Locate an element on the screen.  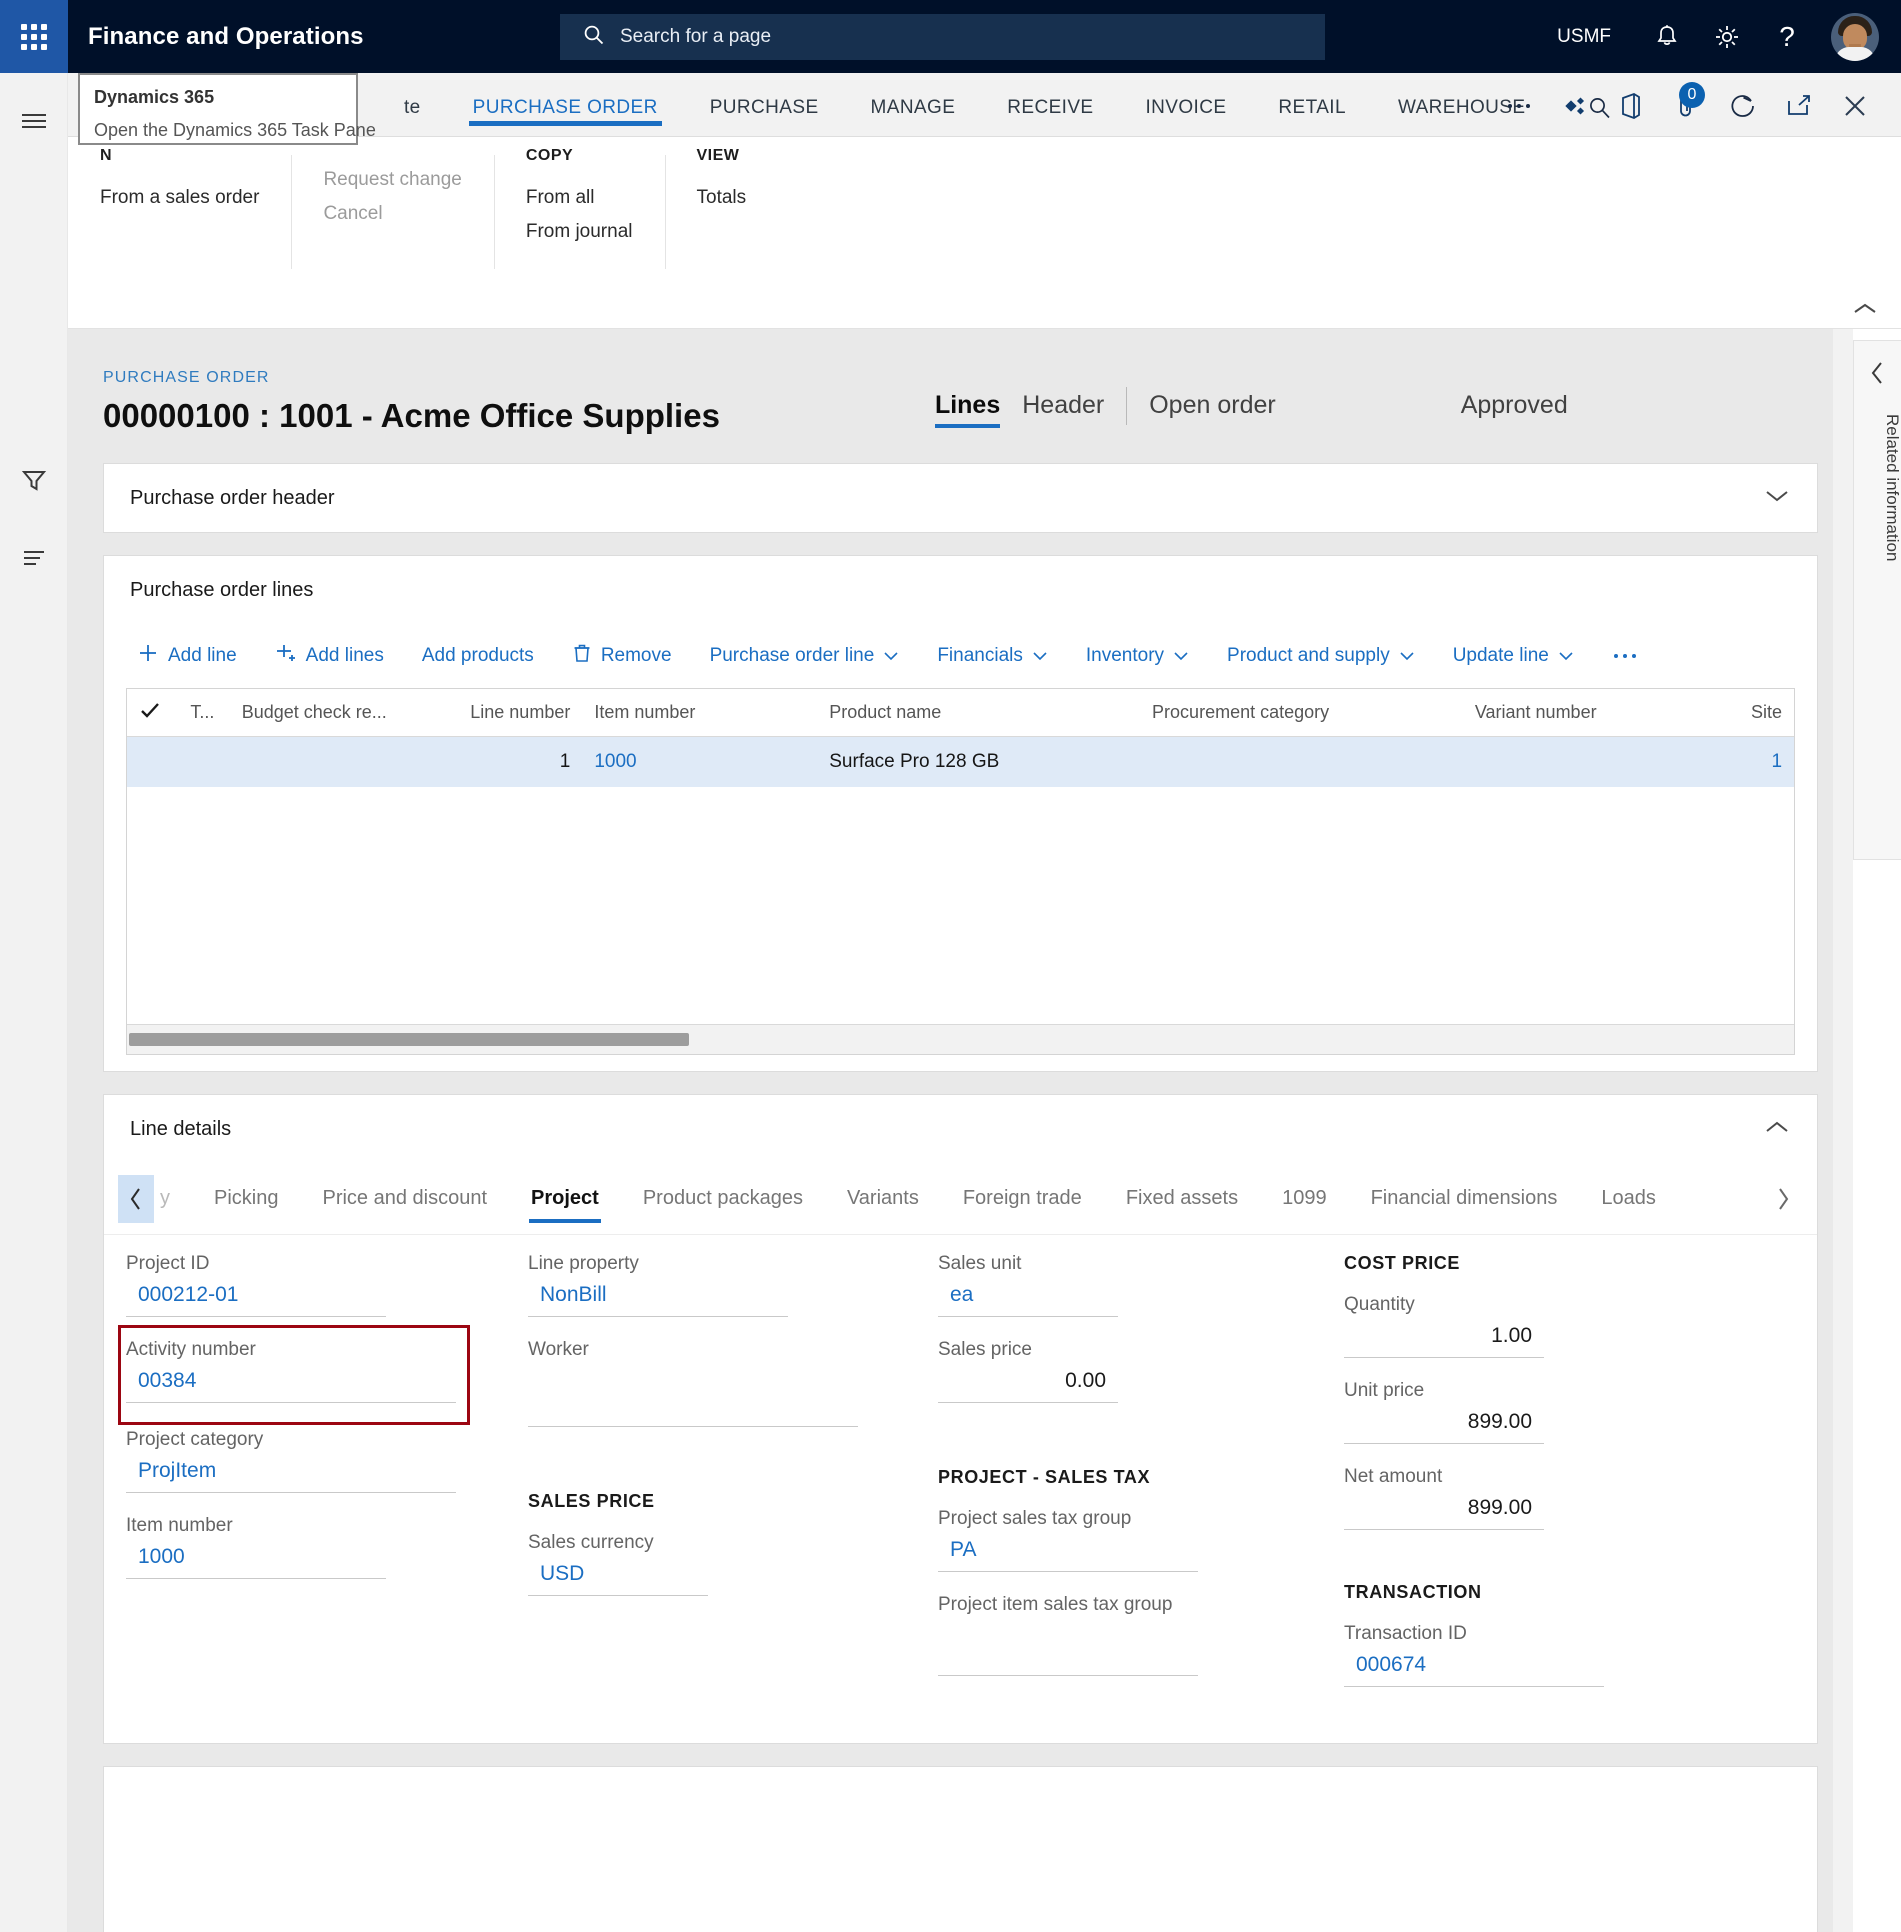
purchase-order-header-section: Purchase order header is located at coordinates (960, 498).